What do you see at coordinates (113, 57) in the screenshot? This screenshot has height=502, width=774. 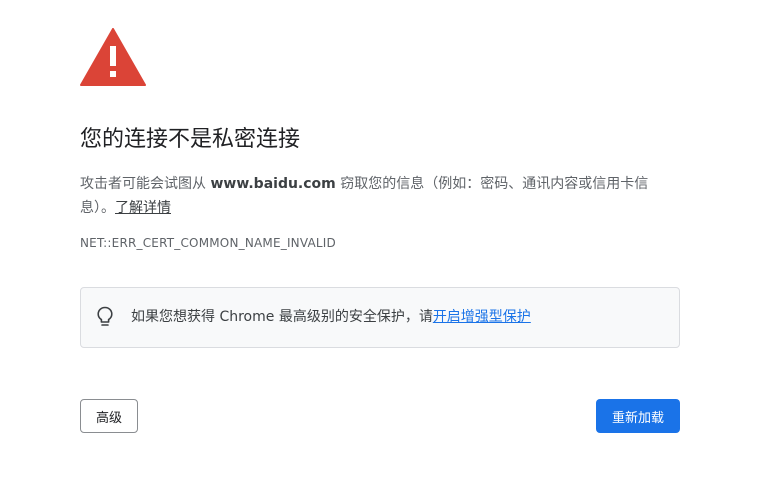 I see `warning-triangle-icon` at bounding box center [113, 57].